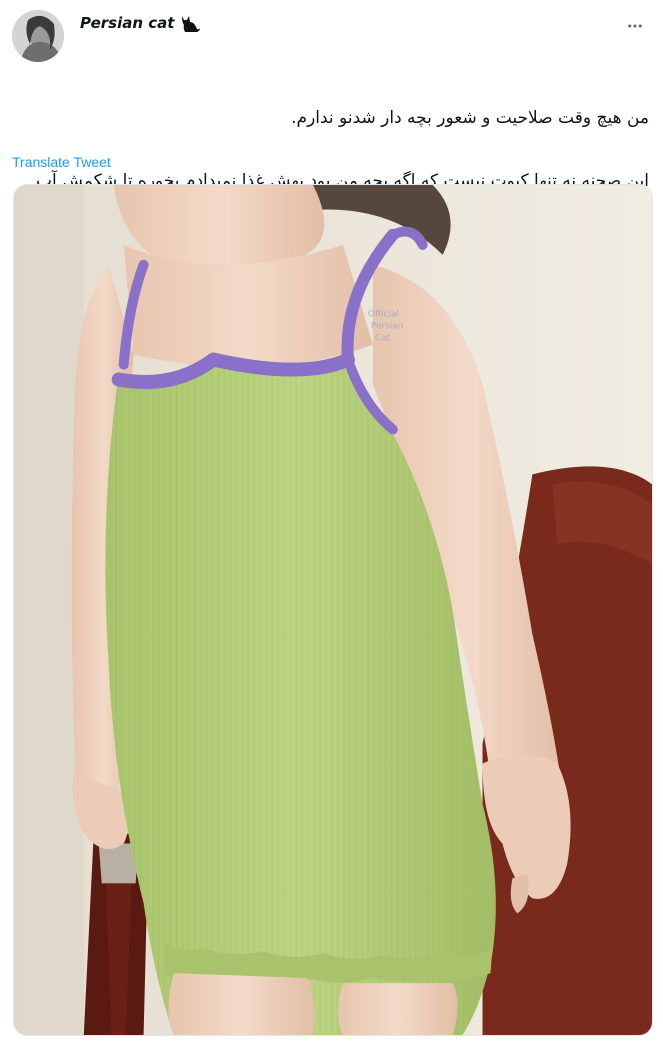 This screenshot has height=1048, width=663. Describe the element at coordinates (387, 327) in the screenshot. I see `svg-text: Persian` at that location.